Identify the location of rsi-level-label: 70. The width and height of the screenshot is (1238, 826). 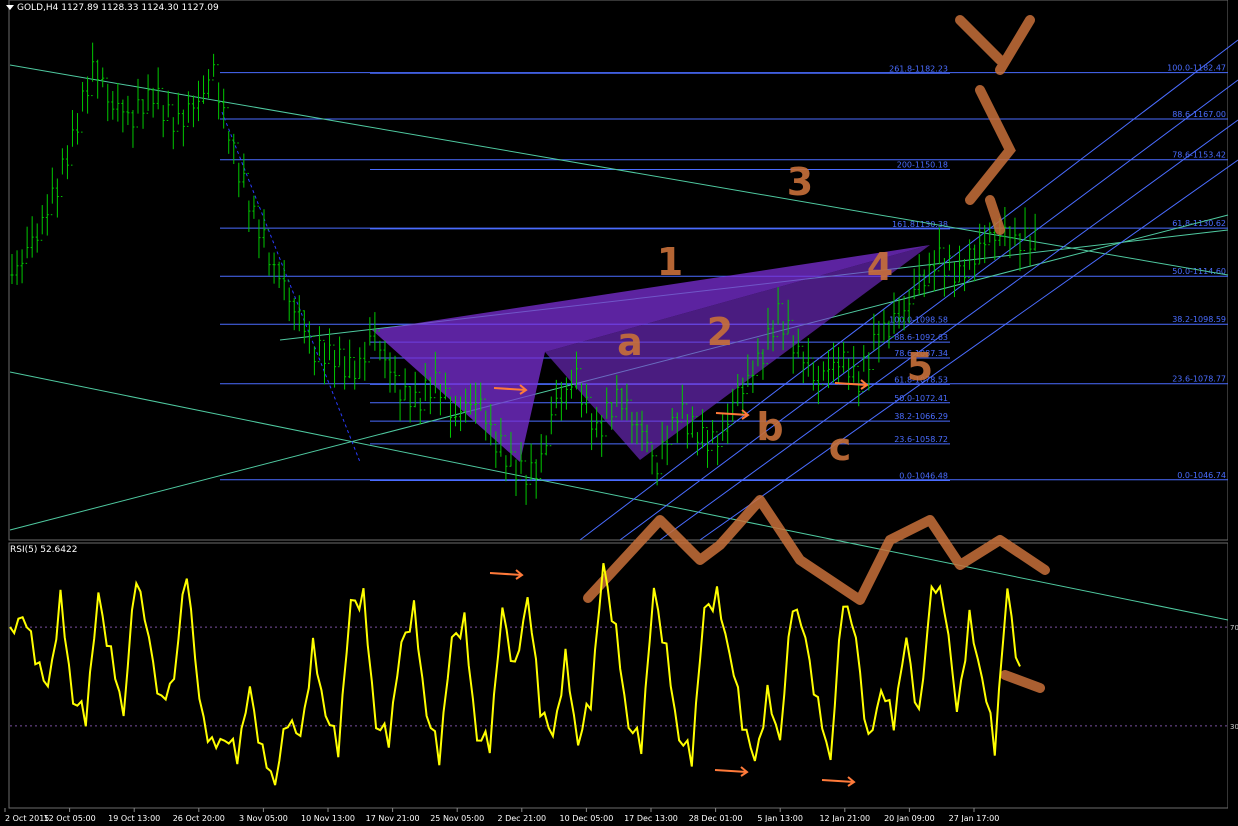
(1234, 628).